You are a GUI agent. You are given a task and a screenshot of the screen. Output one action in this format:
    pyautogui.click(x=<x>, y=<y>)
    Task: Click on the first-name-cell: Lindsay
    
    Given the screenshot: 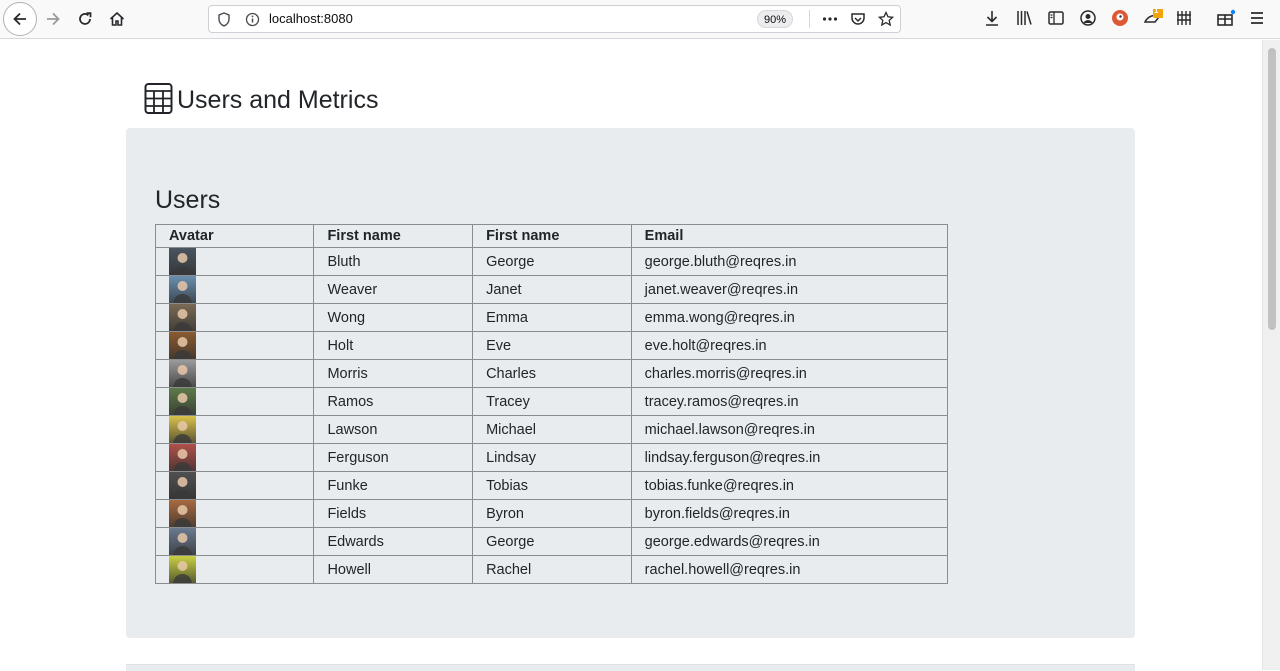 What is the action you would take?
    pyautogui.click(x=552, y=457)
    